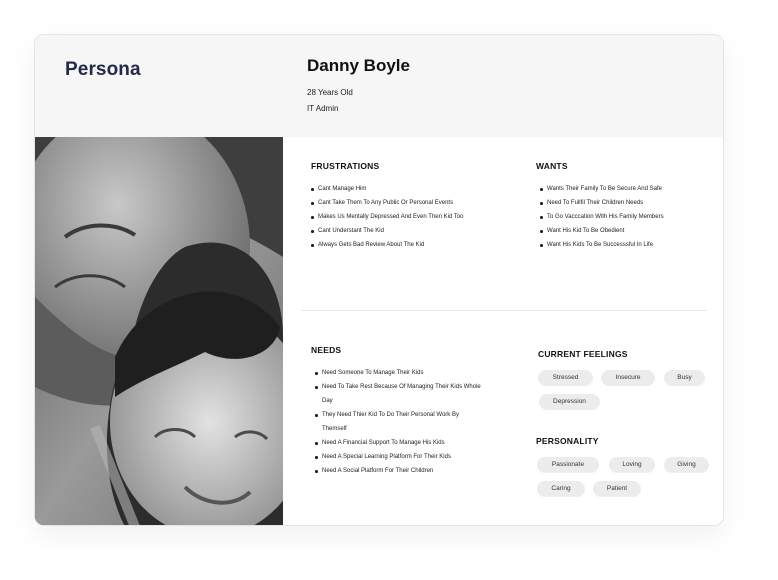 Image resolution: width=778 pixels, height=580 pixels. Describe the element at coordinates (684, 378) in the screenshot. I see `feeling-tag: Busy` at that location.